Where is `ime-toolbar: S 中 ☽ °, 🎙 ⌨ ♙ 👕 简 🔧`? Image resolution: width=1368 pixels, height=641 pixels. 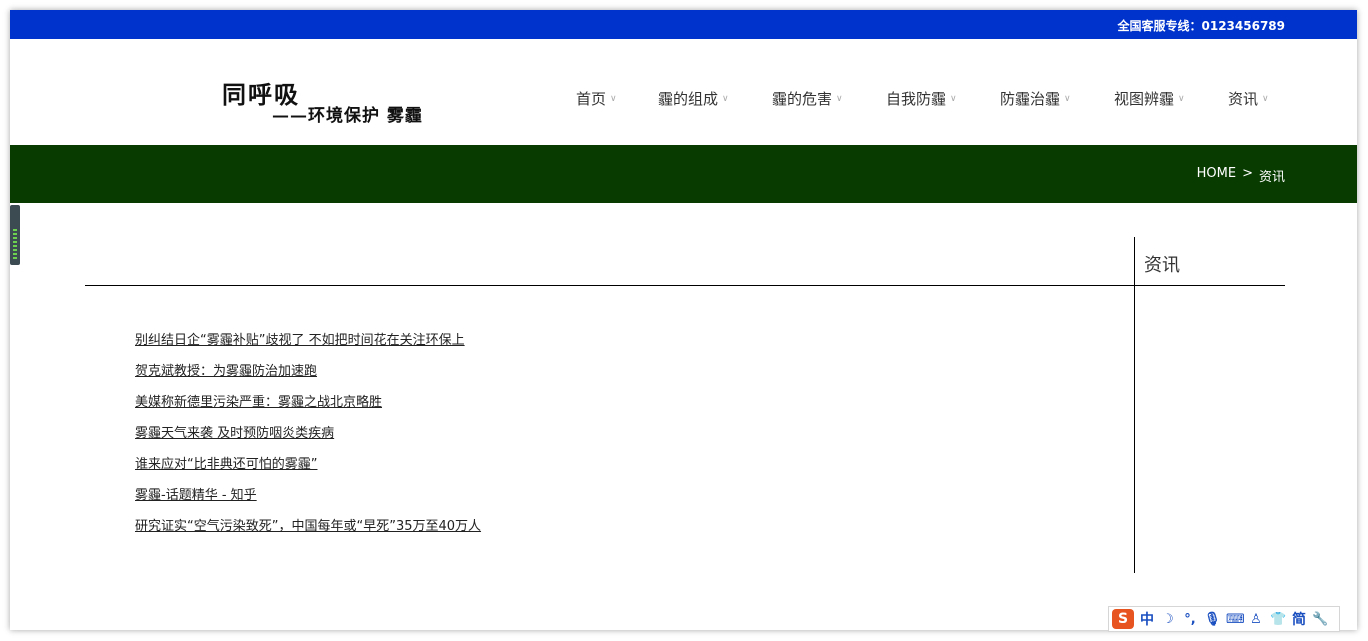
ime-toolbar: S 中 ☽ °, 🎙 ⌨ ♙ 👕 简 🔧 is located at coordinates (1224, 619).